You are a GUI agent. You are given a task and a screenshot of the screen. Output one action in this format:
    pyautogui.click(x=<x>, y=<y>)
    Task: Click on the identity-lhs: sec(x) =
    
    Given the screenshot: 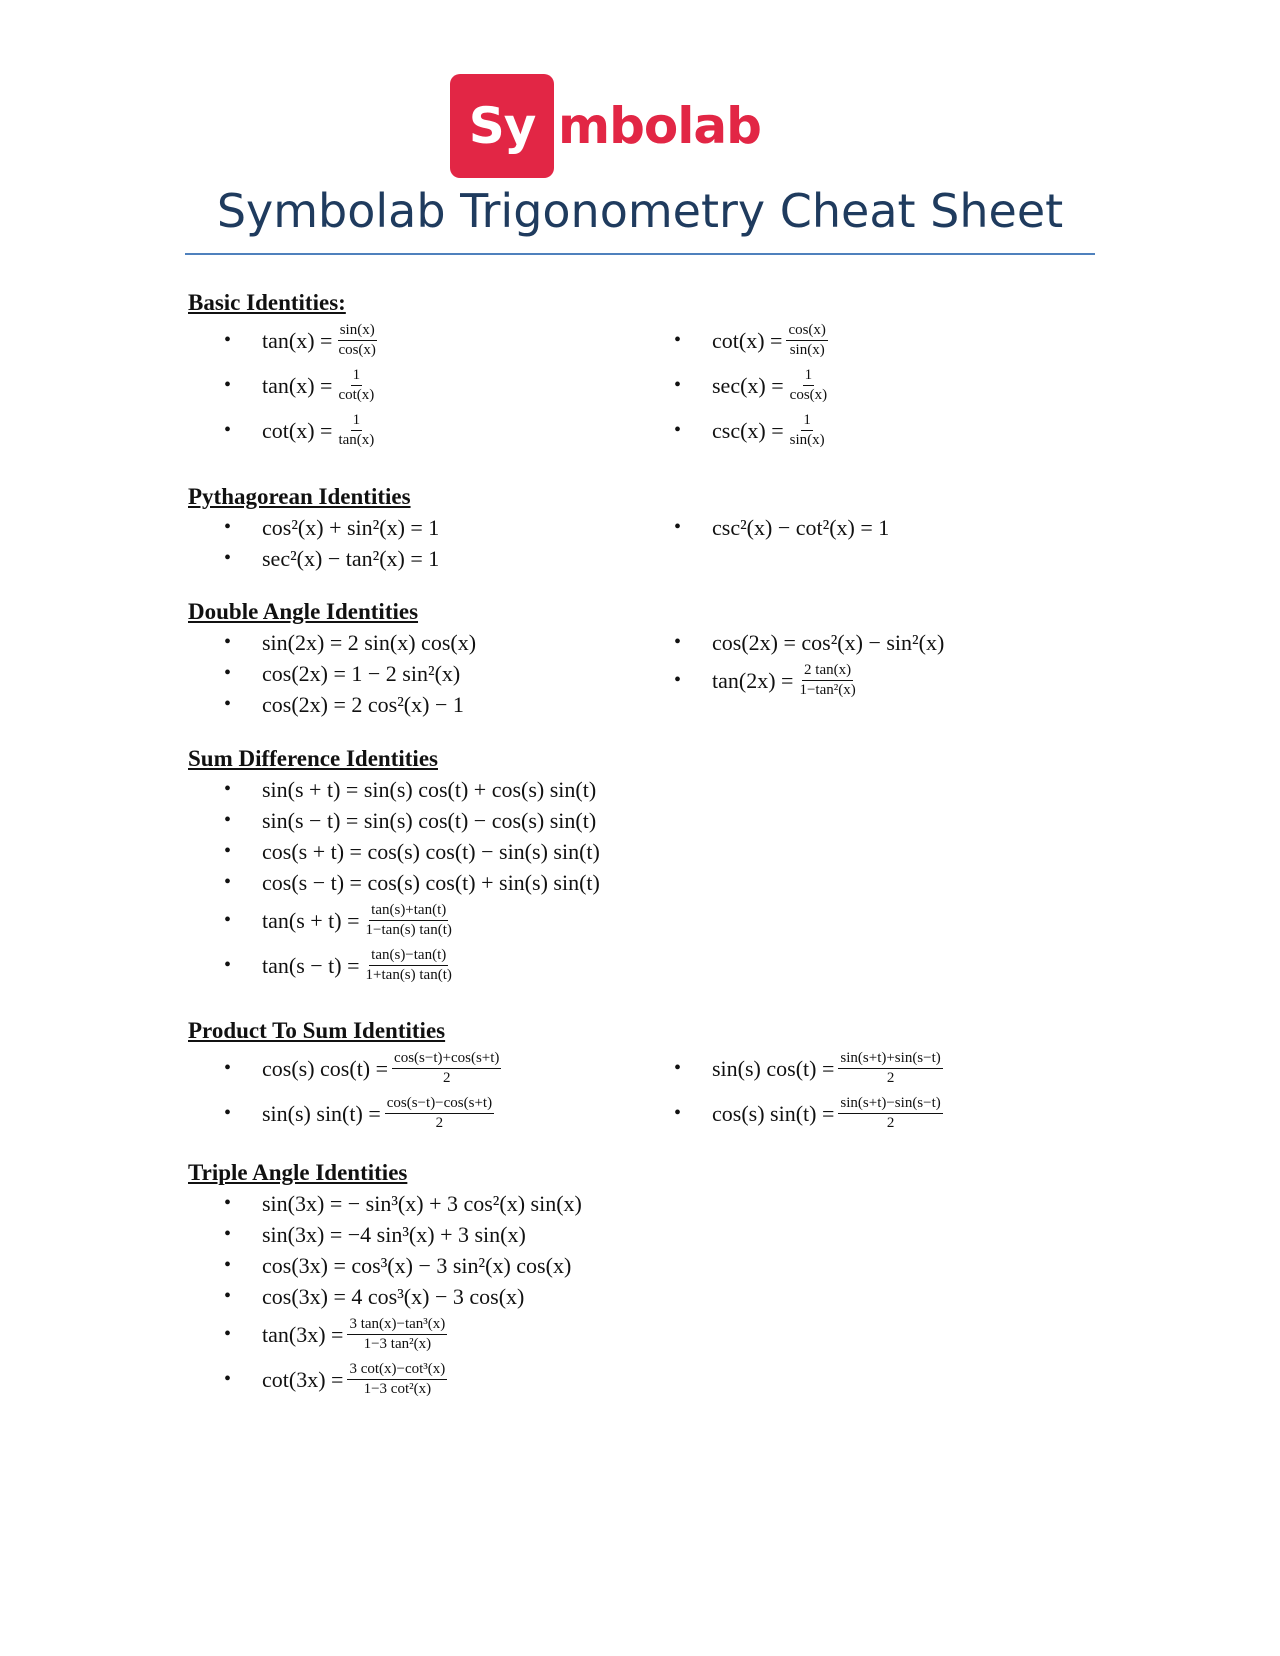 What is the action you would take?
    pyautogui.click(x=748, y=385)
    